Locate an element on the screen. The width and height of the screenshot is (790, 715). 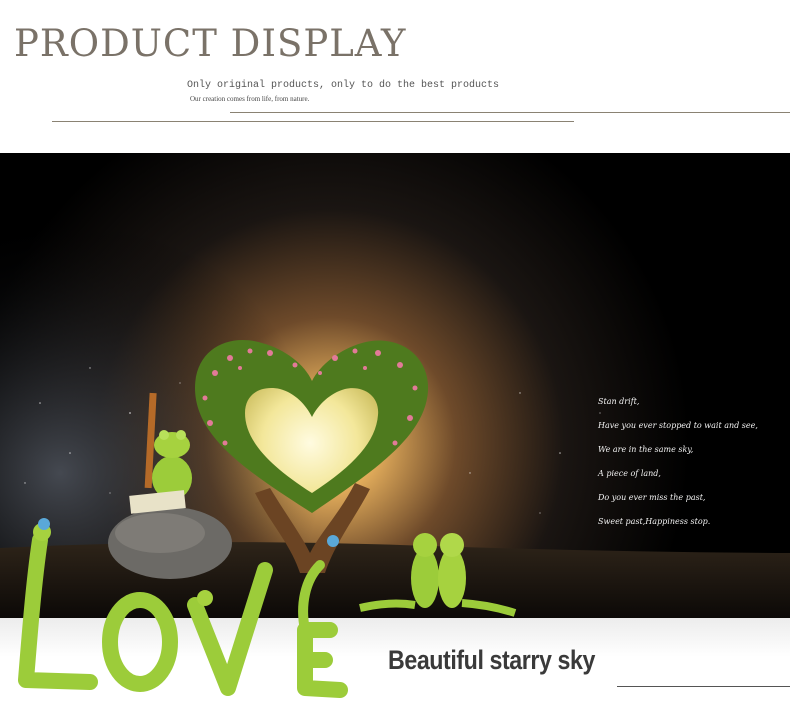
poem-line: Have you ever stopped to wait and see, is located at coordinates (678, 425).